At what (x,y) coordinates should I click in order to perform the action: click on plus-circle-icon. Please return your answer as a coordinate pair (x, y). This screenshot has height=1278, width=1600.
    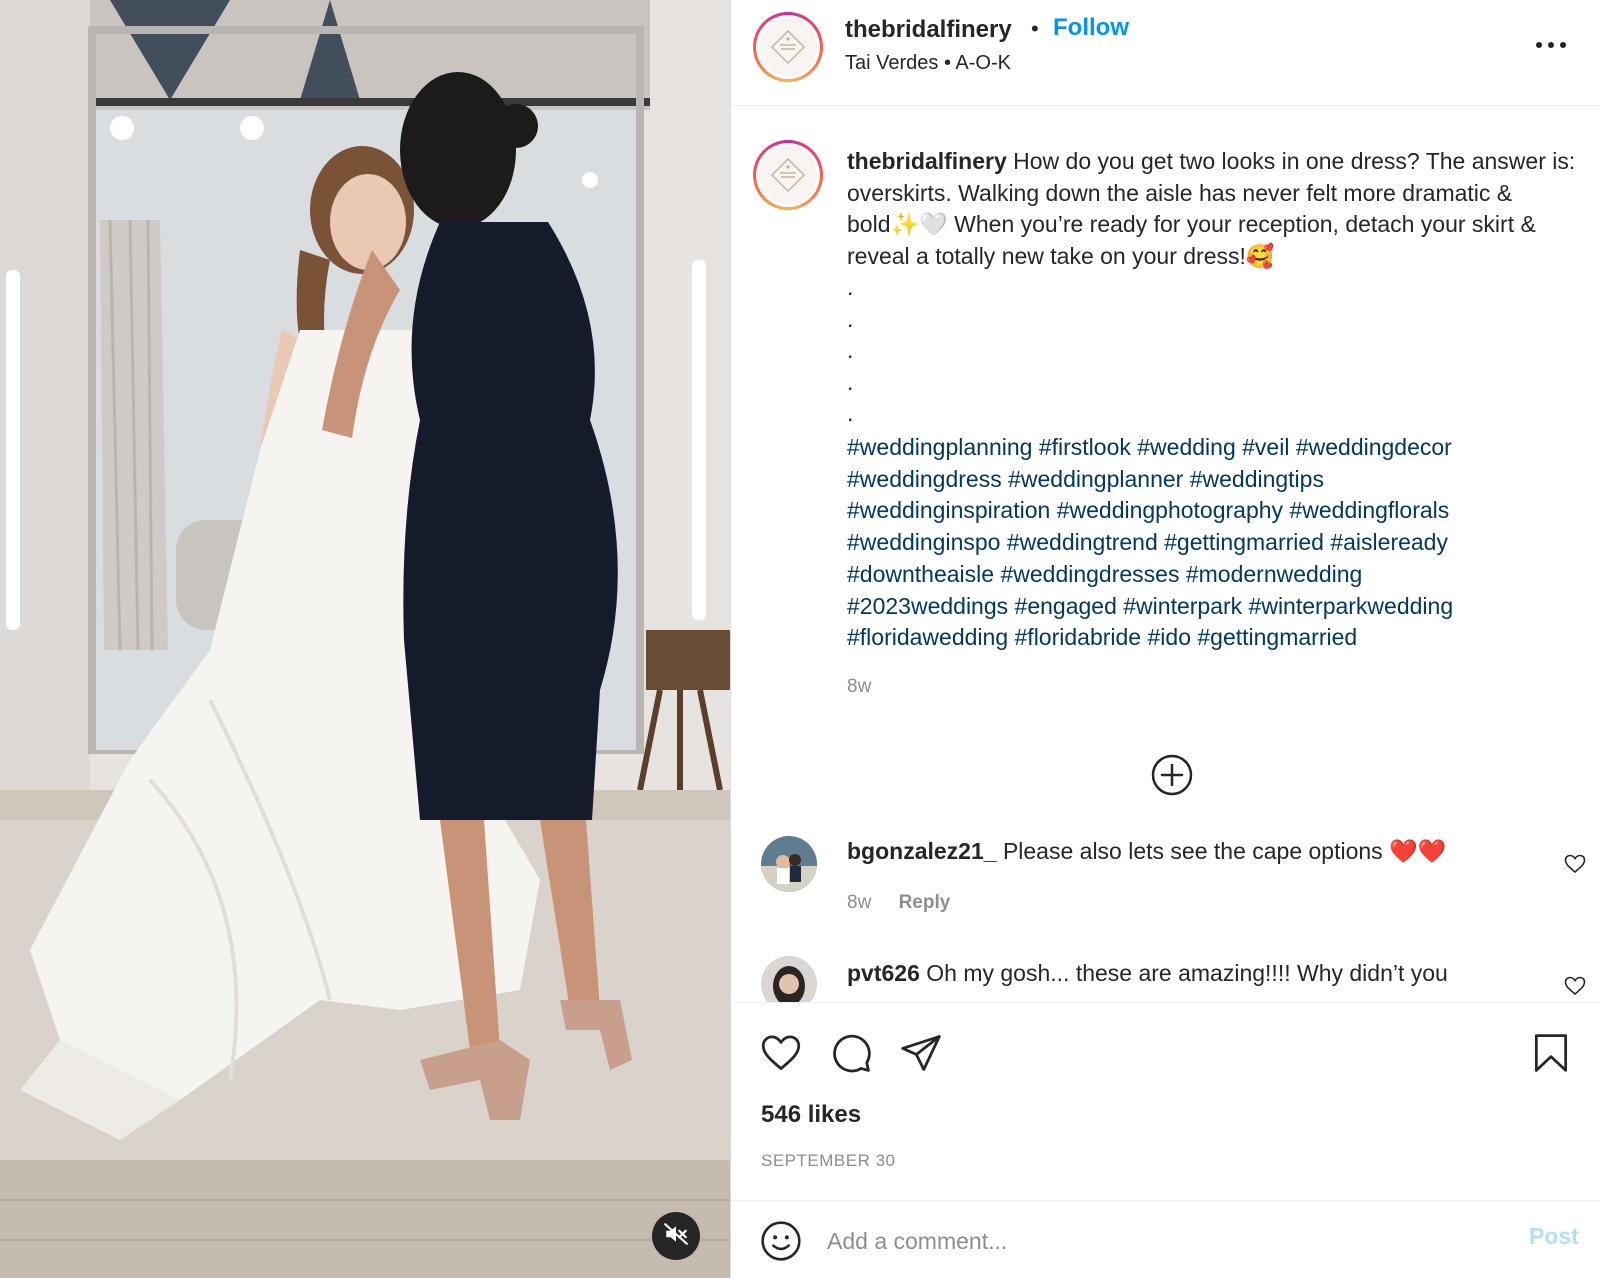
    Looking at the image, I should click on (1172, 778).